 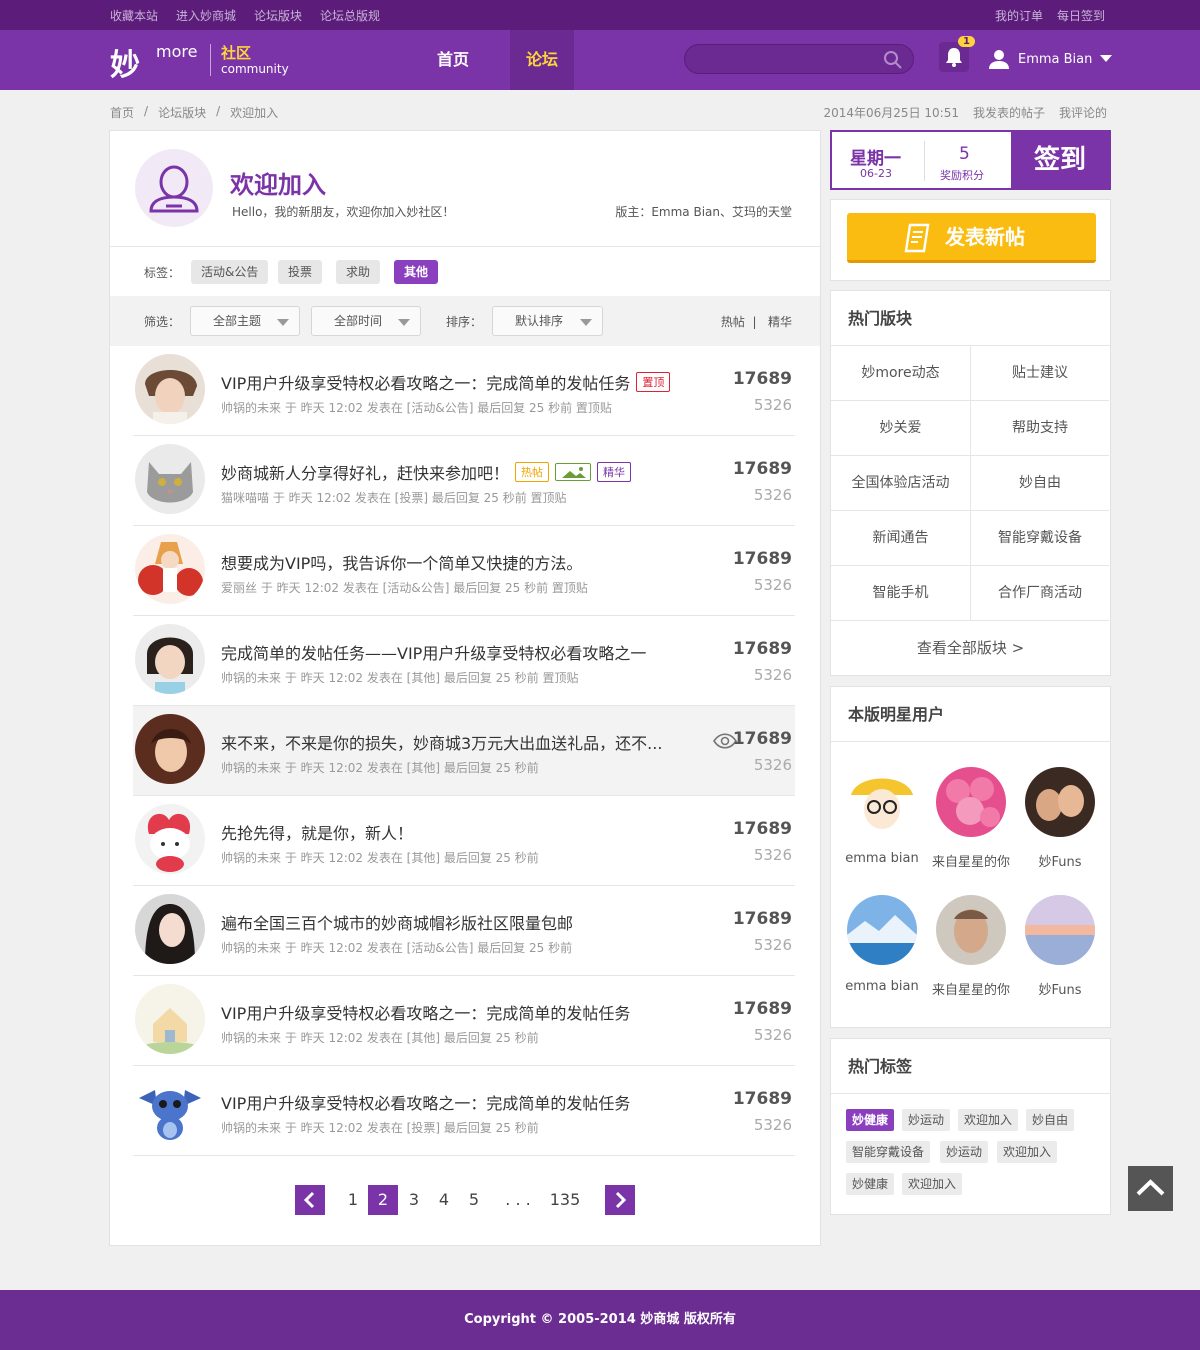 What do you see at coordinates (547, 321) in the screenshot?
I see `sort-select: 默认排序` at bounding box center [547, 321].